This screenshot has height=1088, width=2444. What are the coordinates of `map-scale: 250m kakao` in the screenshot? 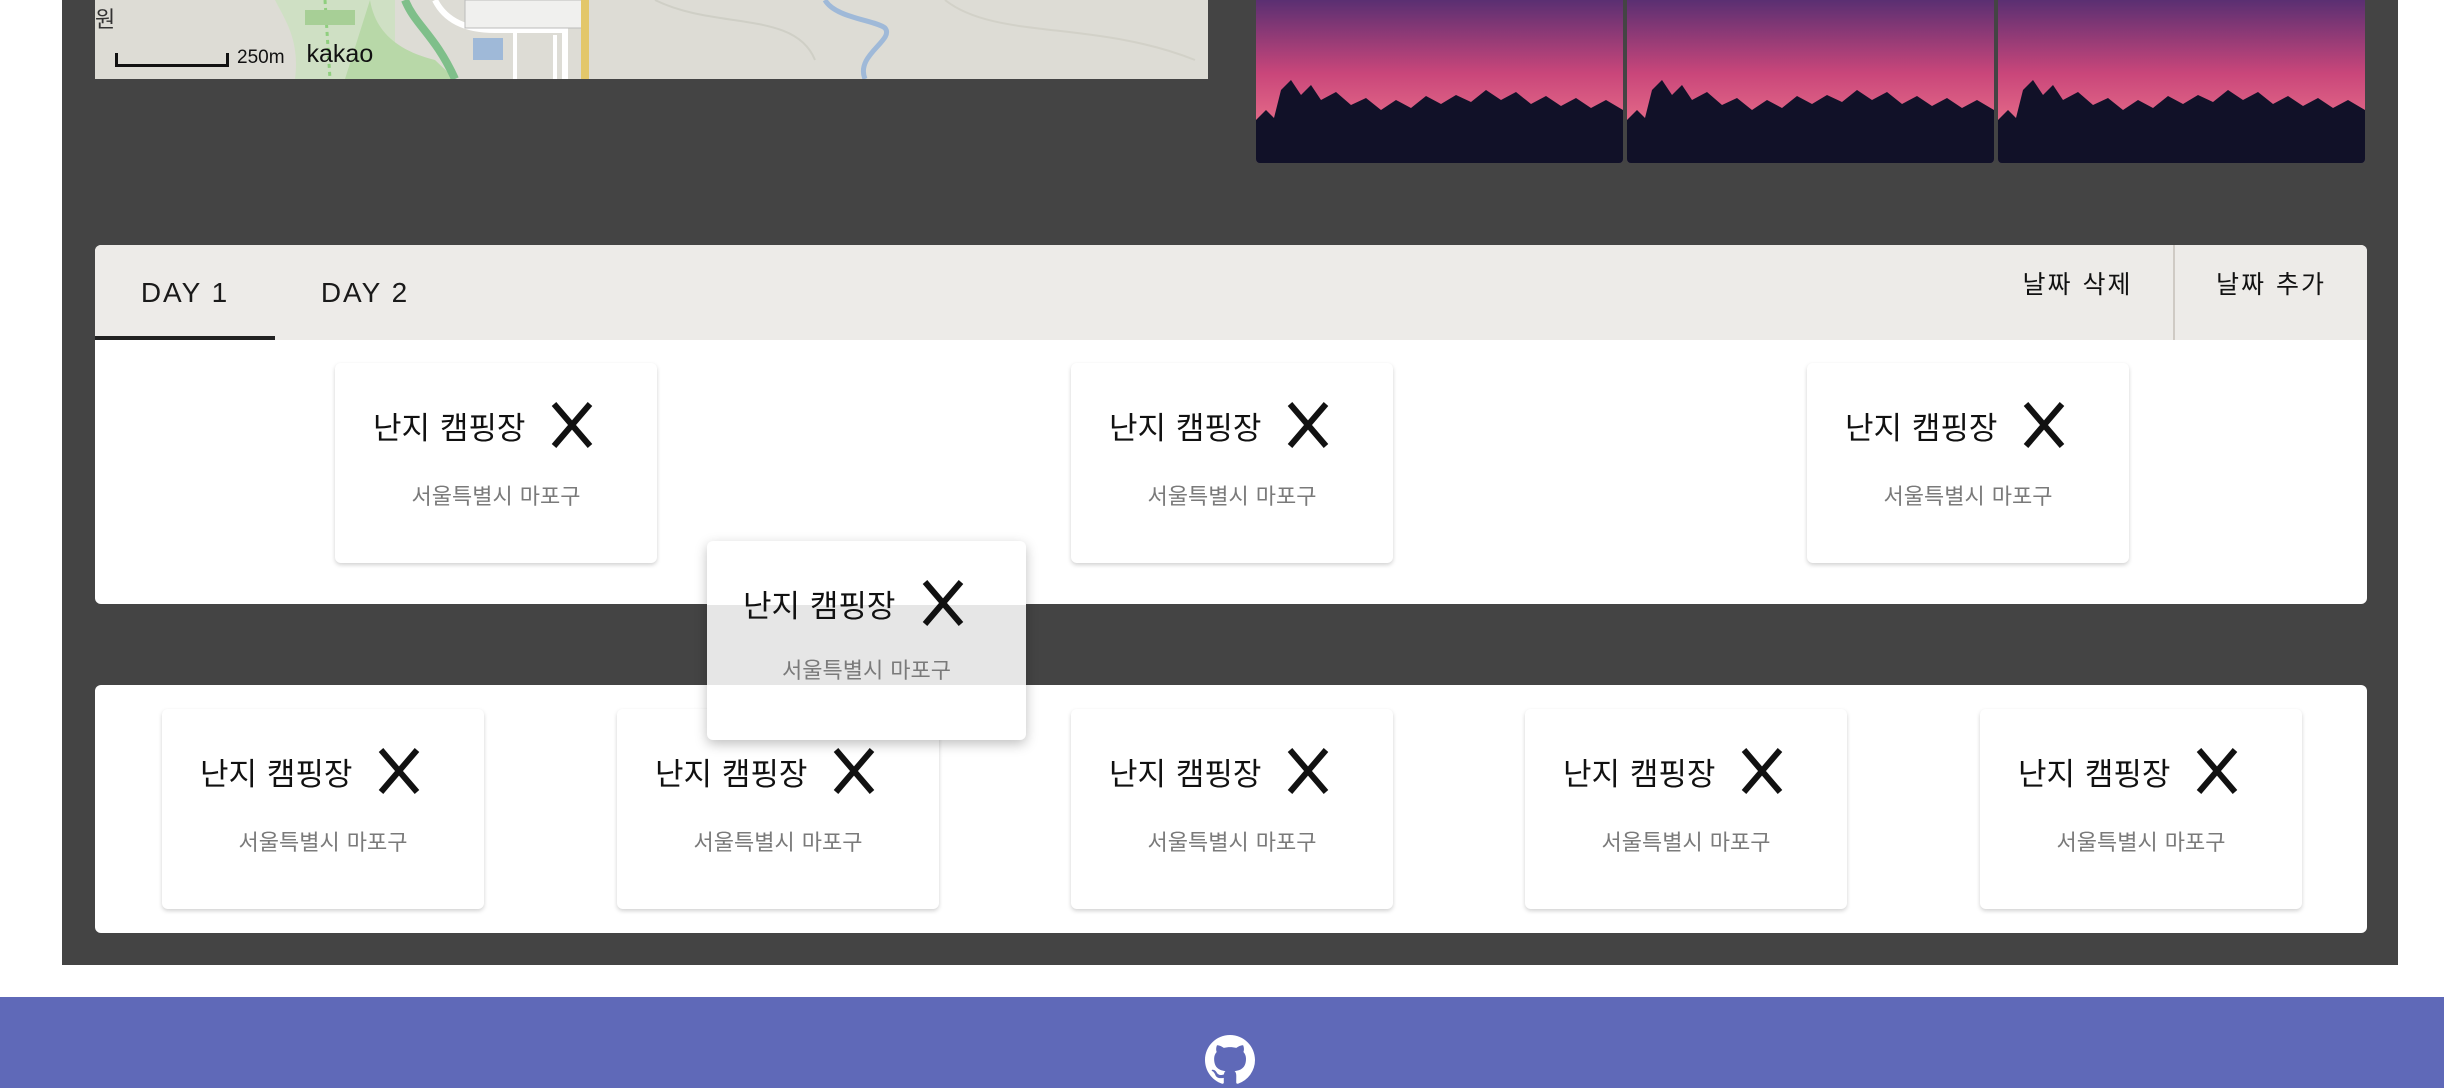 It's located at (244, 54).